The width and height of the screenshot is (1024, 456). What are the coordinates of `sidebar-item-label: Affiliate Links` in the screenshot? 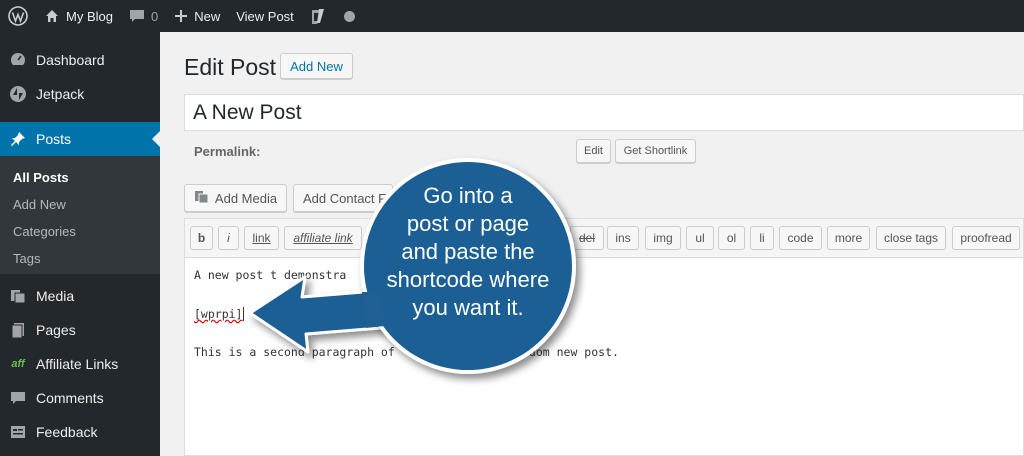 It's located at (77, 364).